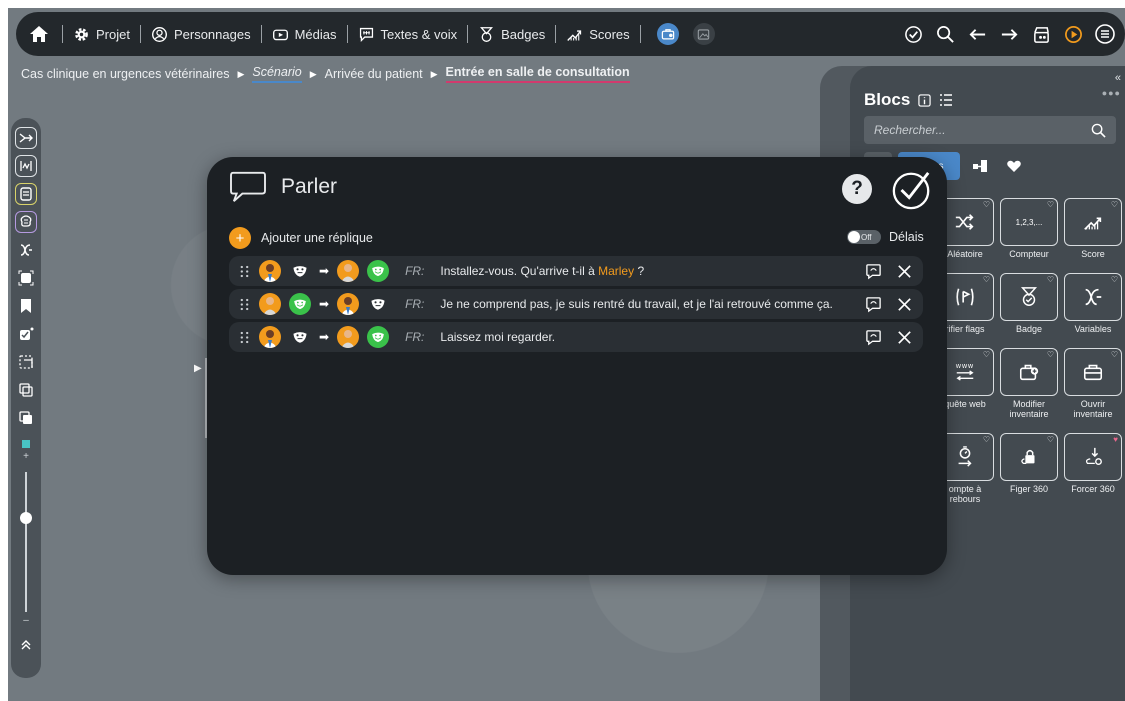 The height and width of the screenshot is (701, 1125). What do you see at coordinates (1105, 34) in the screenshot?
I see `menu-icon` at bounding box center [1105, 34].